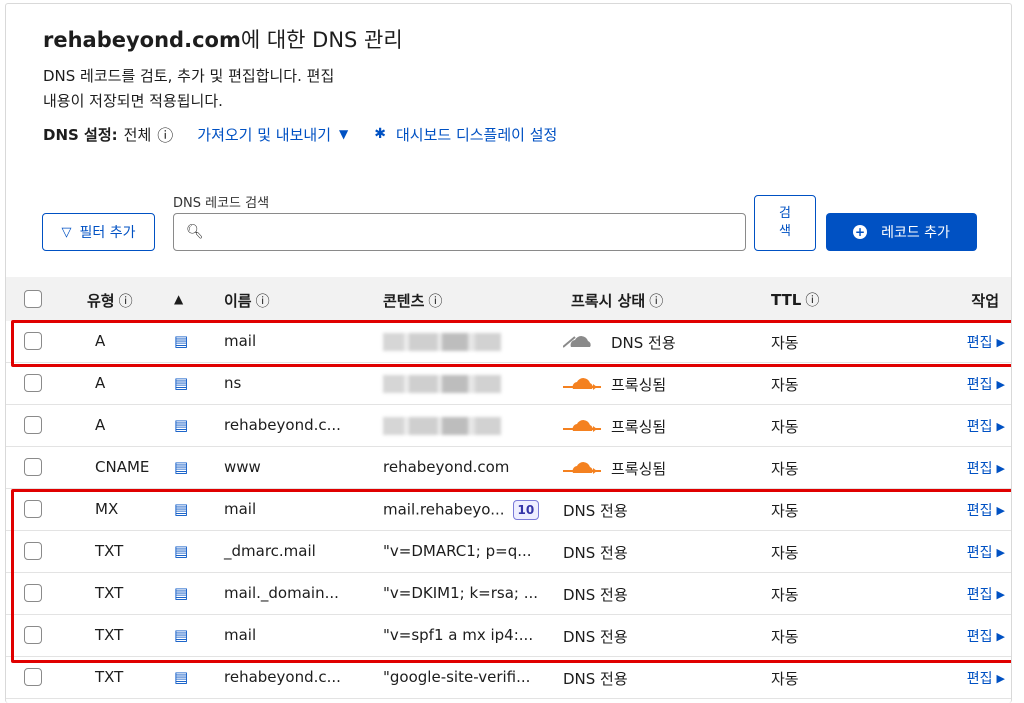 This screenshot has height=703, width=1024. I want to click on search-input, so click(478, 232).